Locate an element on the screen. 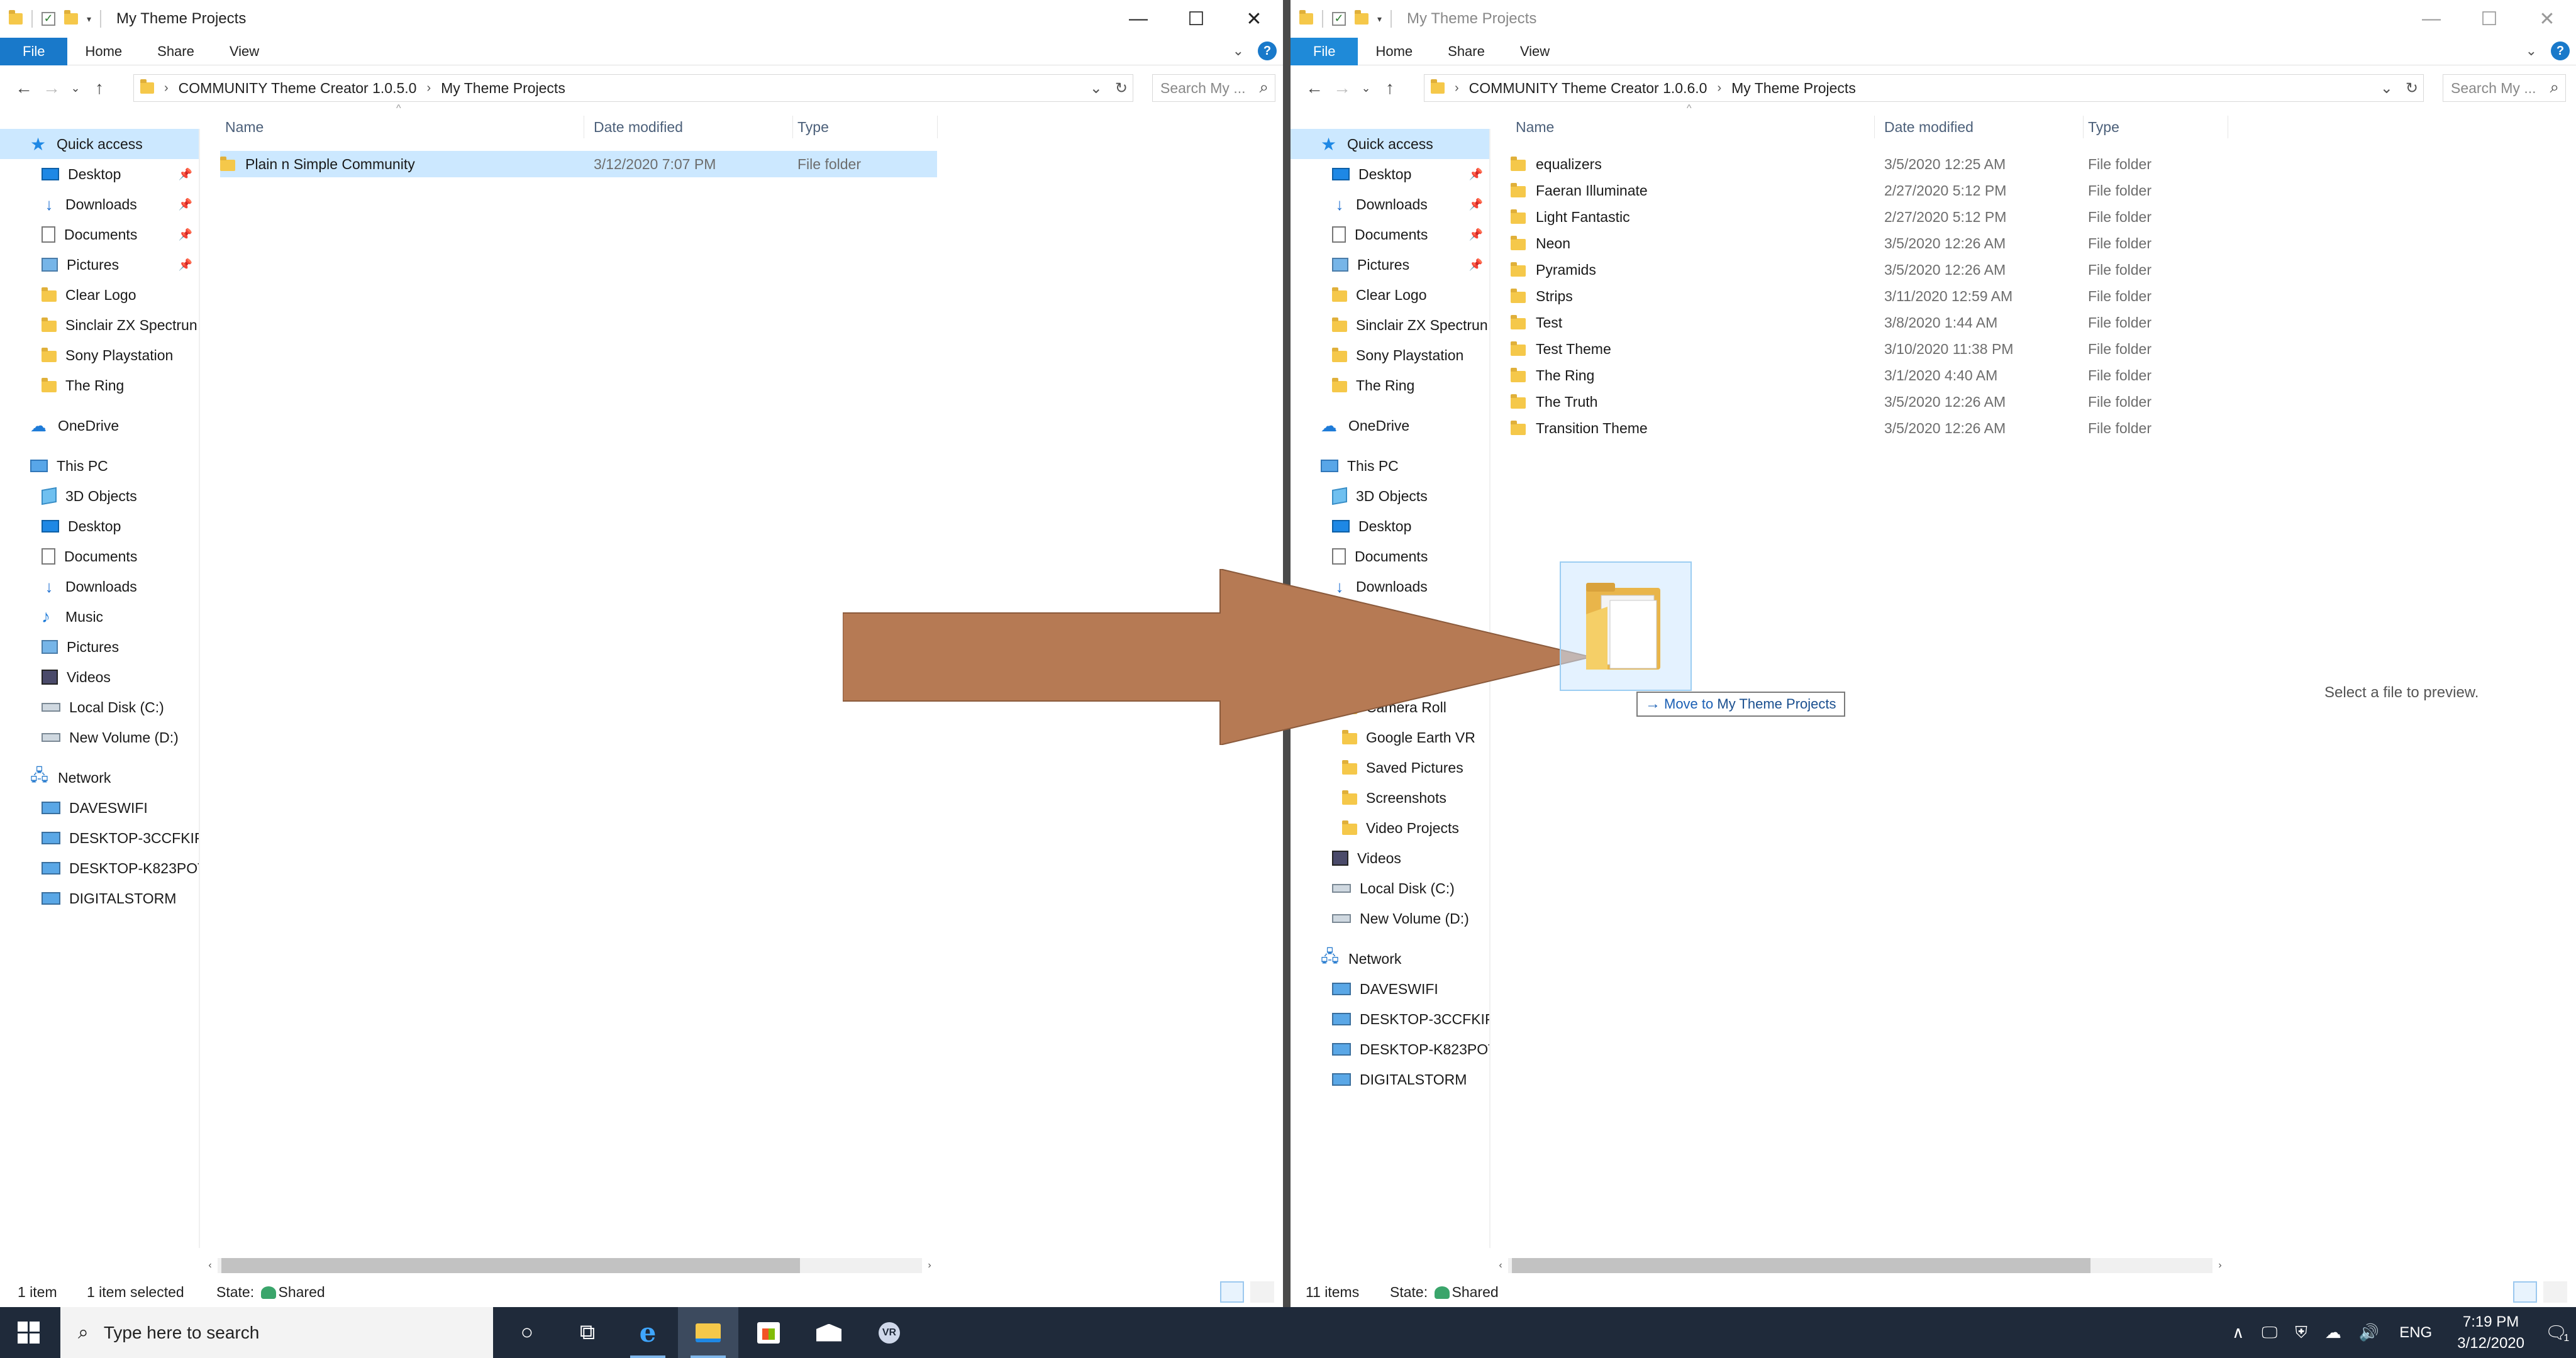 The image size is (2576, 1358). nav-item: Clear Logo is located at coordinates (99, 295).